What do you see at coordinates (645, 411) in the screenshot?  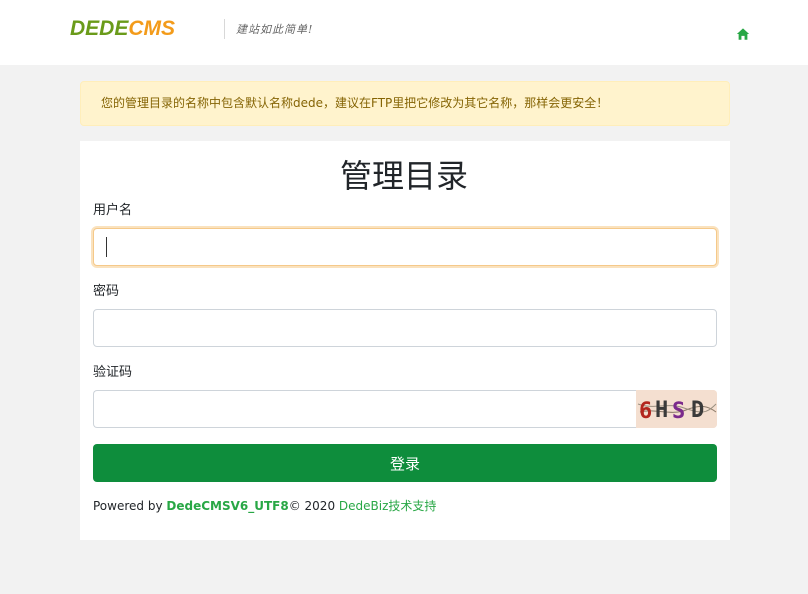 I see `captcha-char-1: 6` at bounding box center [645, 411].